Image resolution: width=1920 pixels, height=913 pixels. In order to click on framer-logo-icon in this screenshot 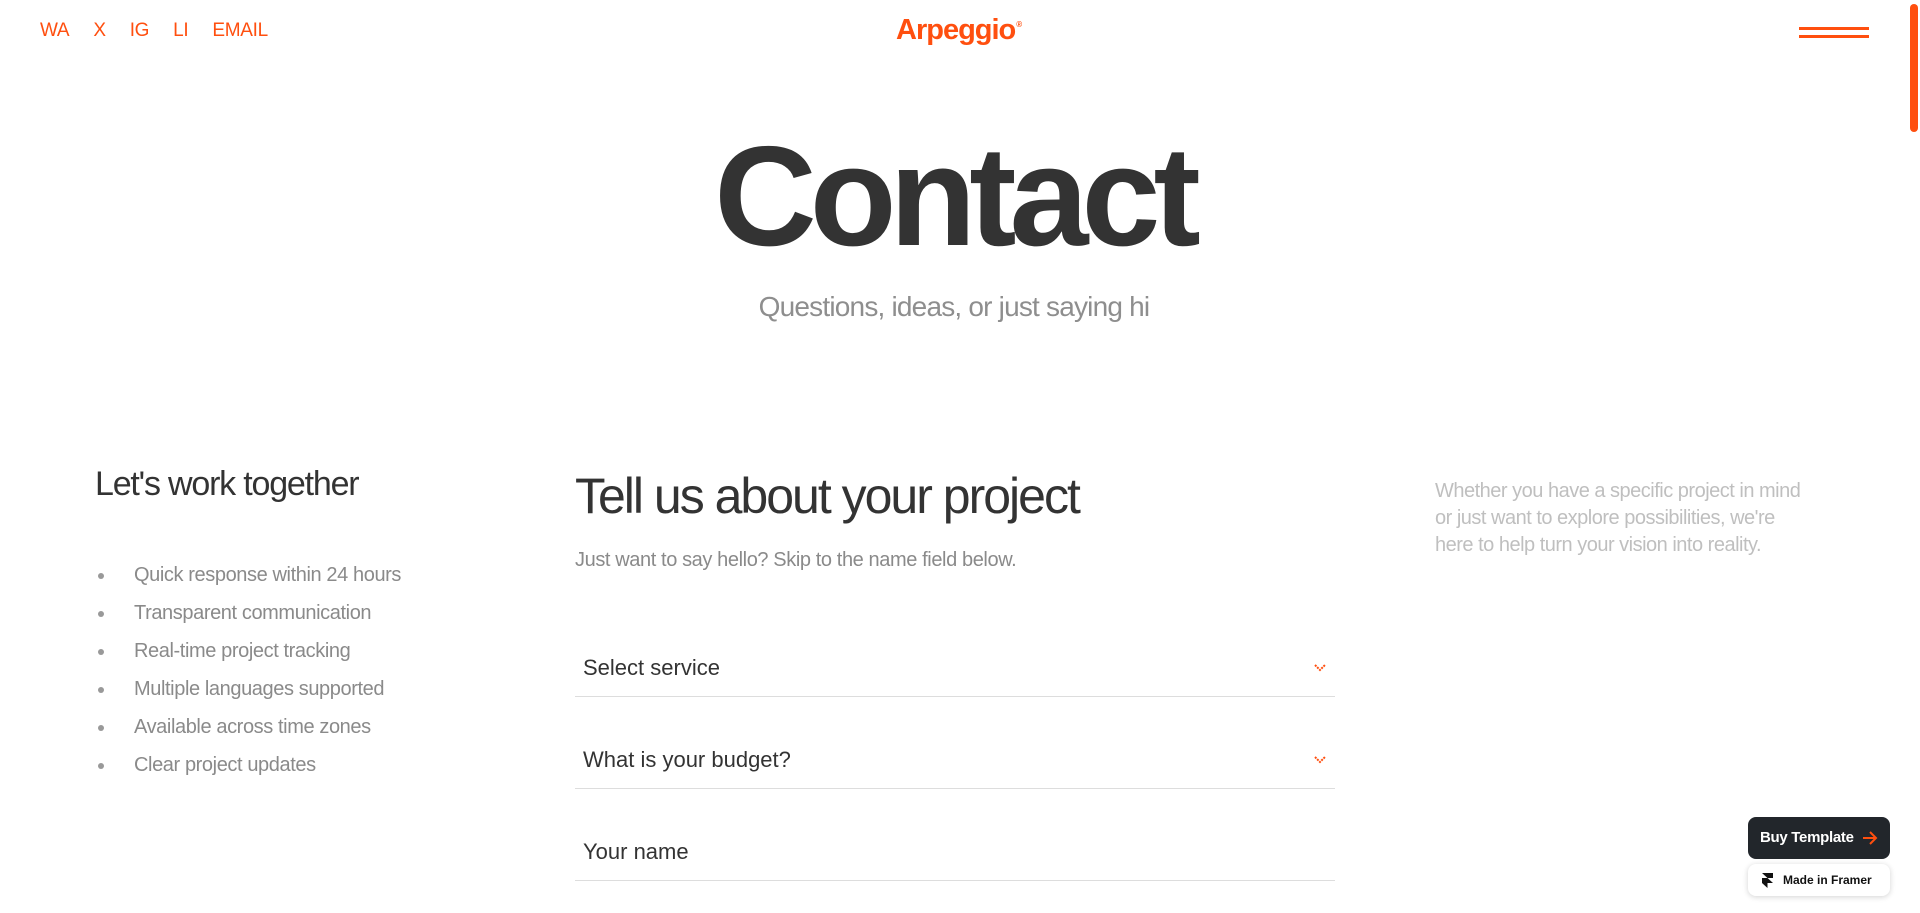, I will do `click(1767, 880)`.